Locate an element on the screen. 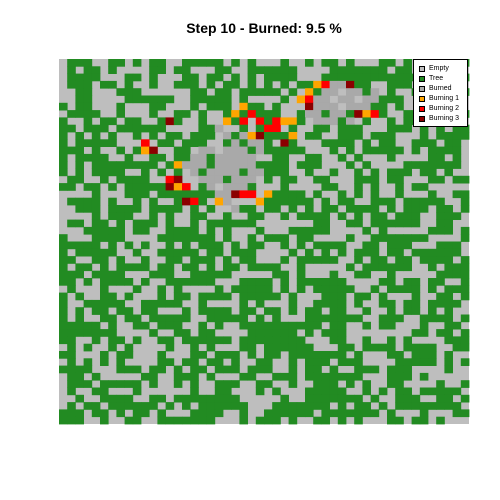  cell-burning1 is located at coordinates (178, 187).